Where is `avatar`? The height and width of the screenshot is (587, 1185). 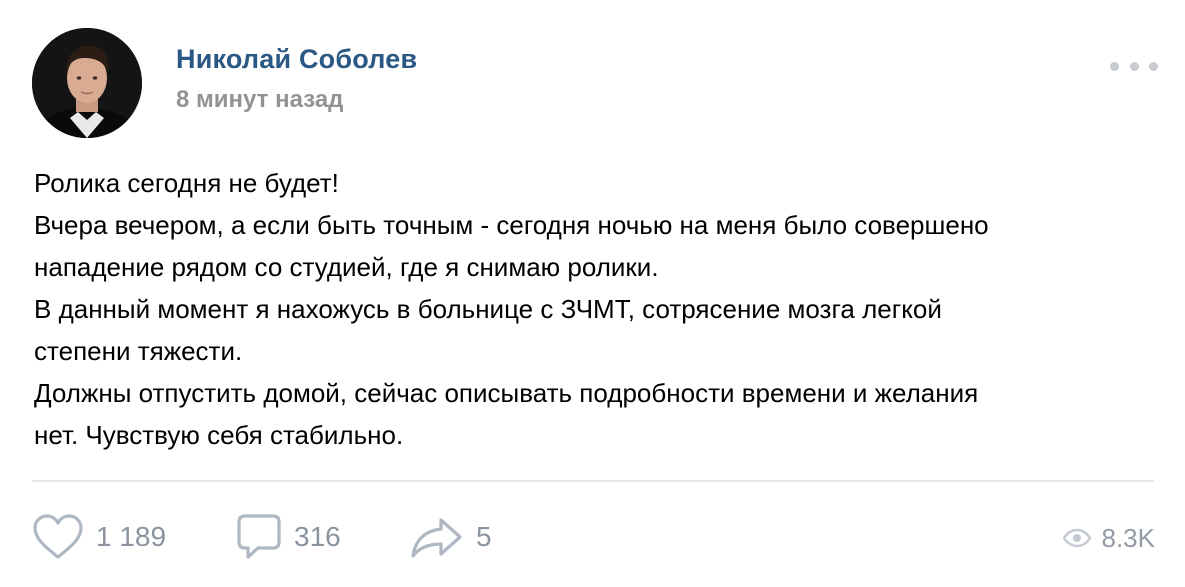
avatar is located at coordinates (87, 83).